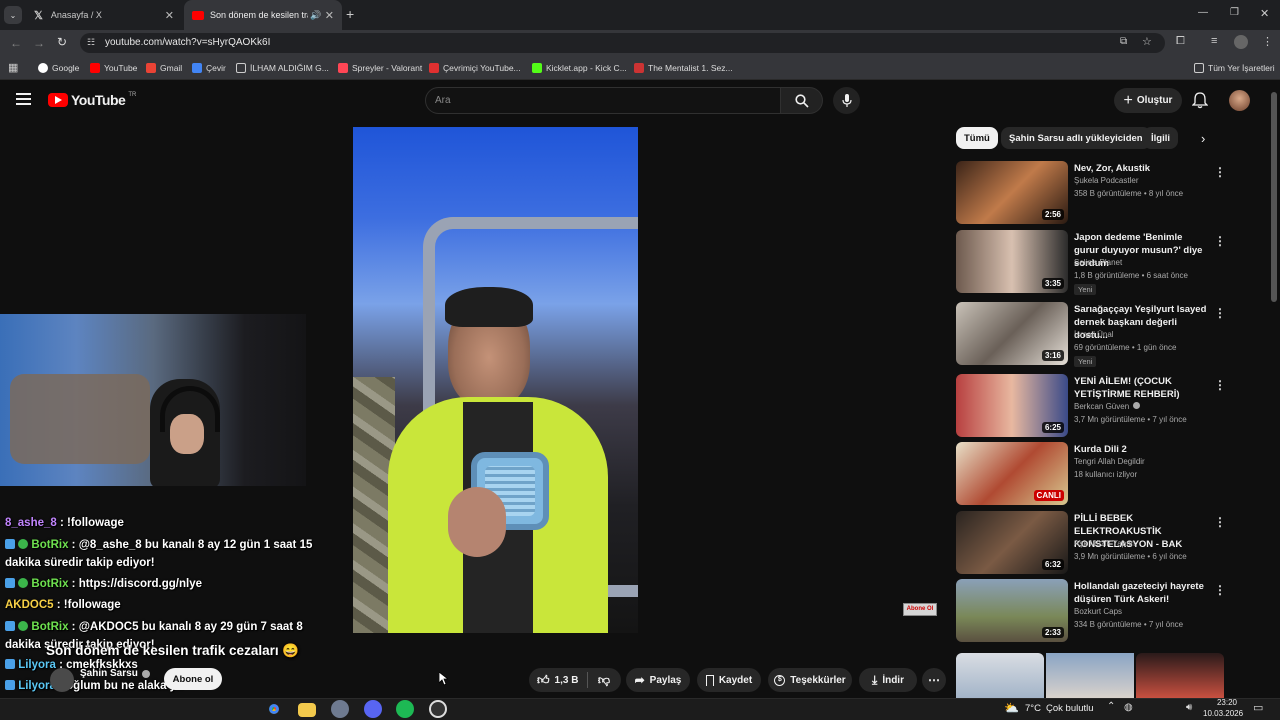 This screenshot has height=720, width=1280. I want to click on notification-center-icon: ▭, so click(1258, 707).